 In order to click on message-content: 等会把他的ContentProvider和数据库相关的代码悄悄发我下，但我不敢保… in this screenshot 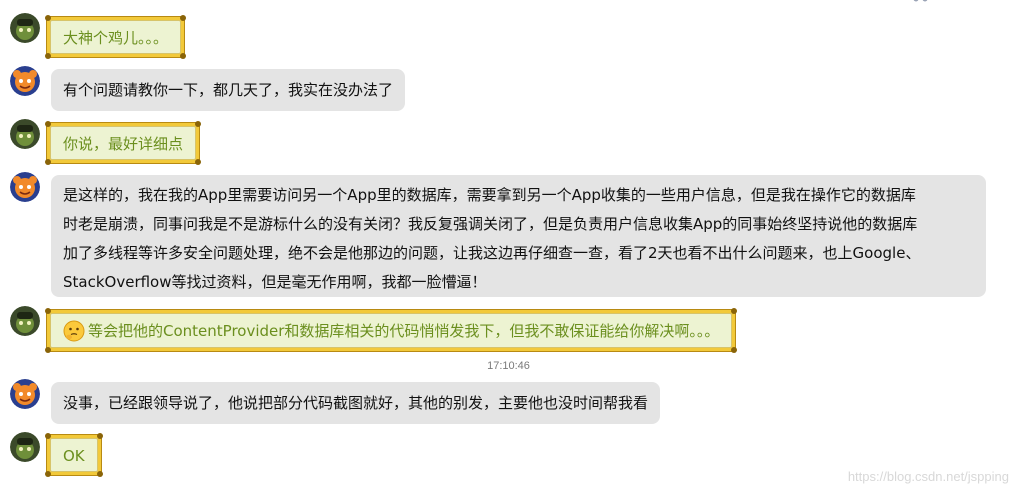, I will do `click(391, 330)`.